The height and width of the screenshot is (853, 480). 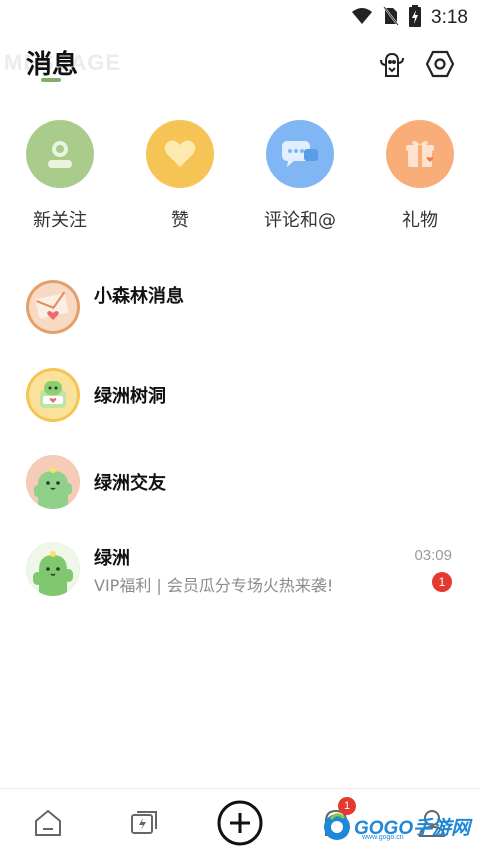 I want to click on cactus-gift-button, so click(x=392, y=64).